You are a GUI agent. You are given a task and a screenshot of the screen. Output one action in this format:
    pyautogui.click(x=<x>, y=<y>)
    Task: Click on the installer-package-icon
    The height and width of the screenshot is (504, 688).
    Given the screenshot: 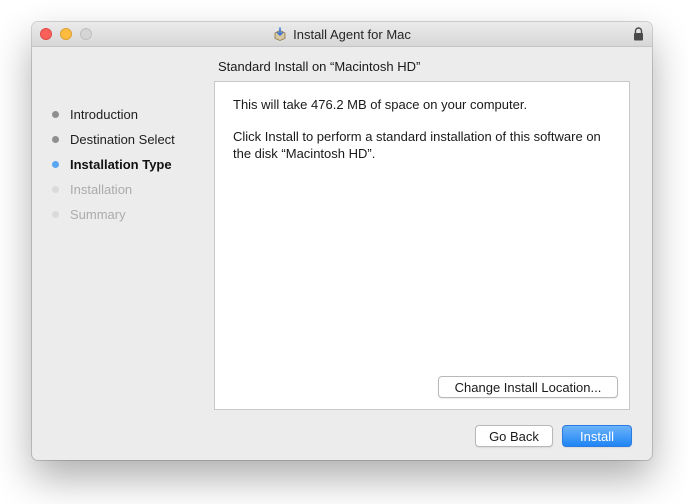 What is the action you would take?
    pyautogui.click(x=280, y=34)
    